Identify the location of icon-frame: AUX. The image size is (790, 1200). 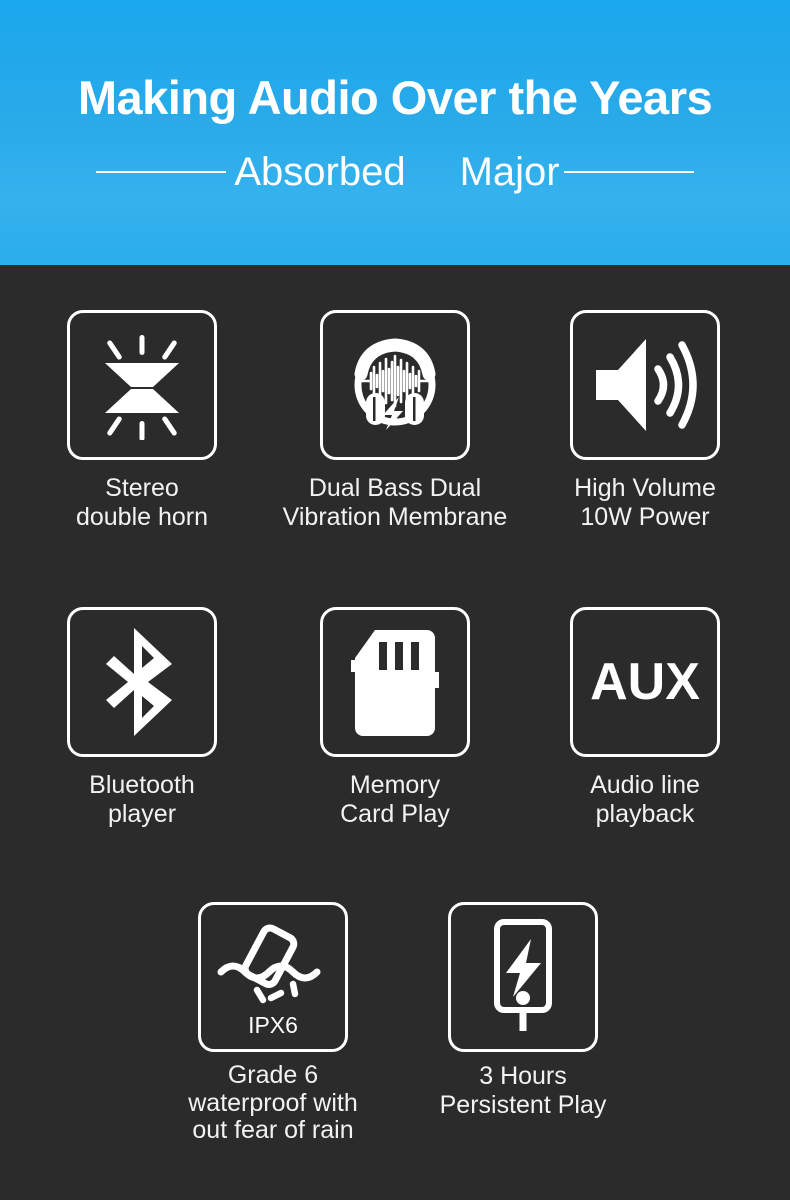
(645, 682).